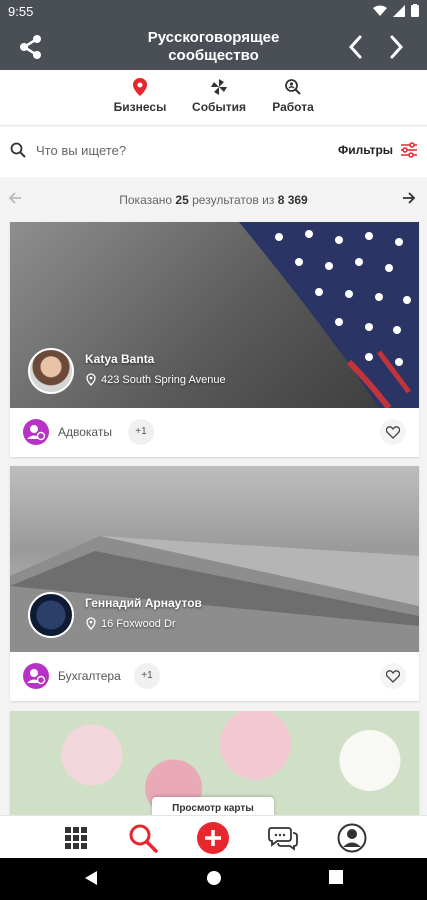 Image resolution: width=427 pixels, height=900 pixels. I want to click on pinwheel-icon, so click(219, 87).